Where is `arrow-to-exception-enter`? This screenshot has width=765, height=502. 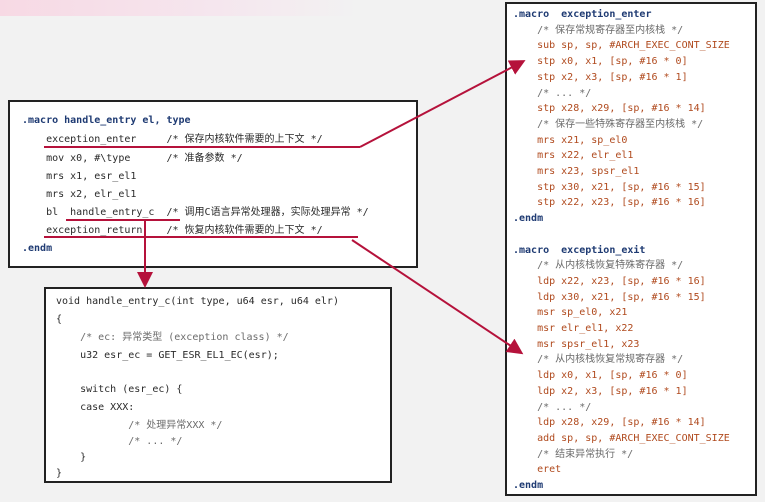
arrow-to-exception-enter is located at coordinates (442, 104).